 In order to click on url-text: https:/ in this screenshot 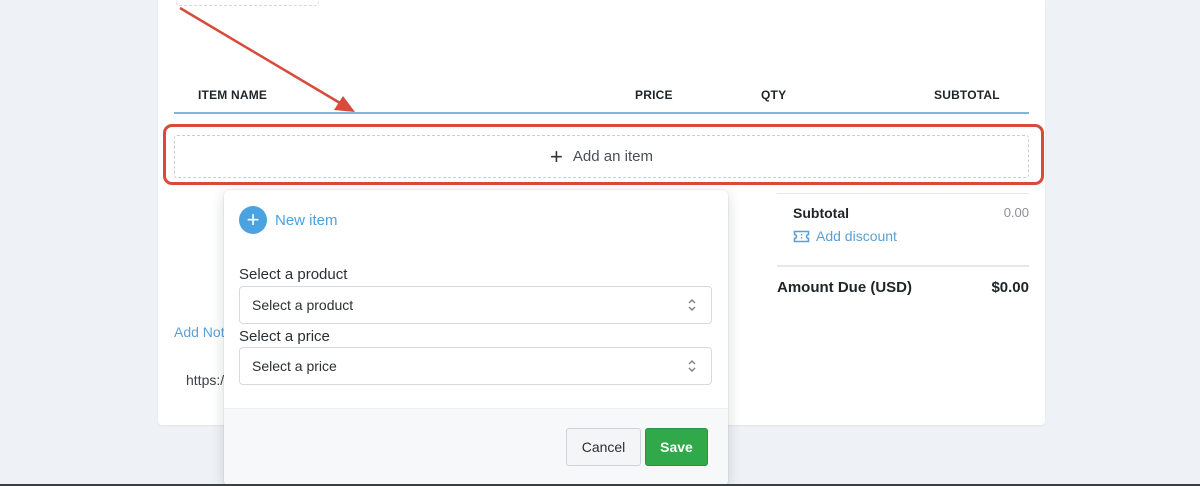, I will do `click(205, 380)`.